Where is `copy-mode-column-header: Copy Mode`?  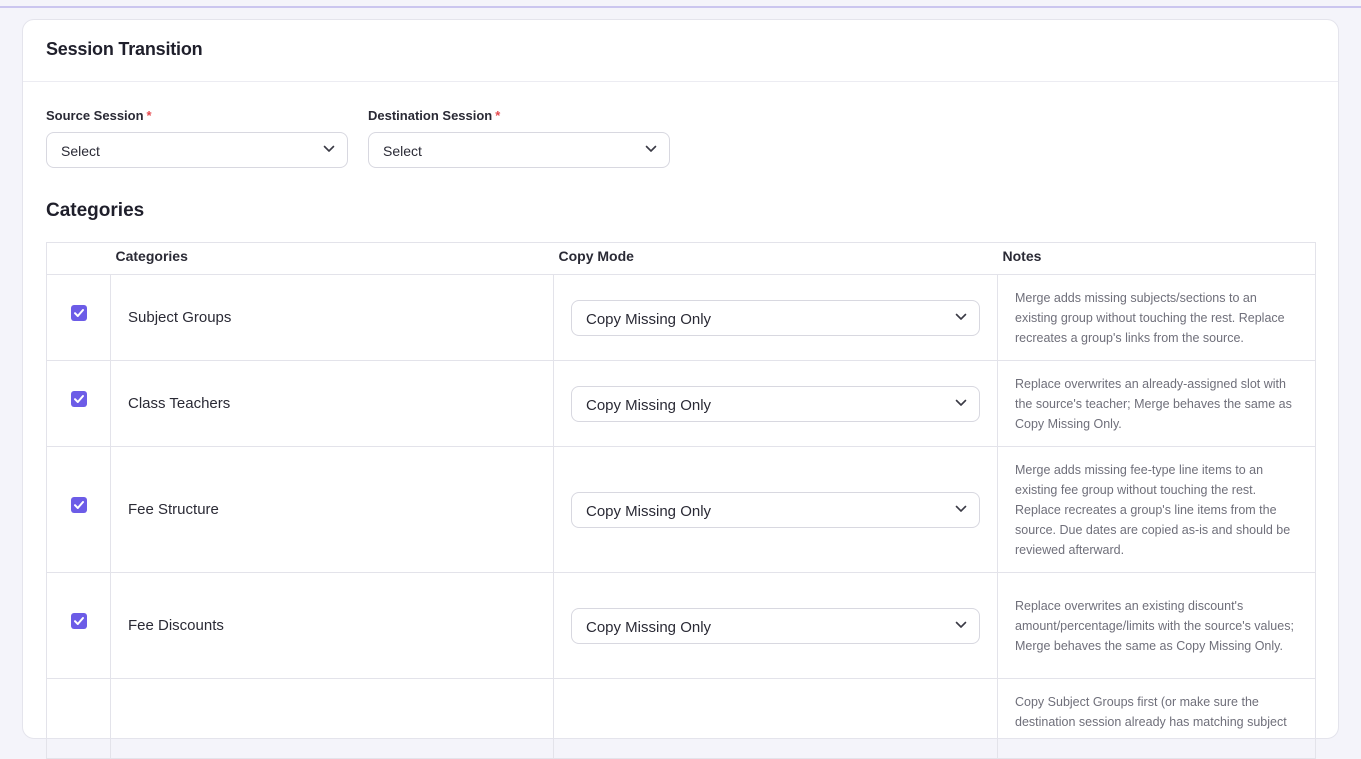
copy-mode-column-header: Copy Mode is located at coordinates (775, 258).